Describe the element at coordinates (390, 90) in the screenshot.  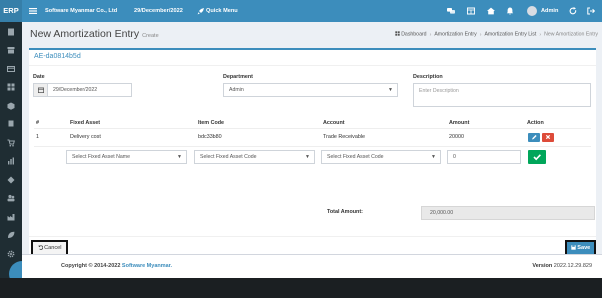
I see `department-caret-icon: ▼` at that location.